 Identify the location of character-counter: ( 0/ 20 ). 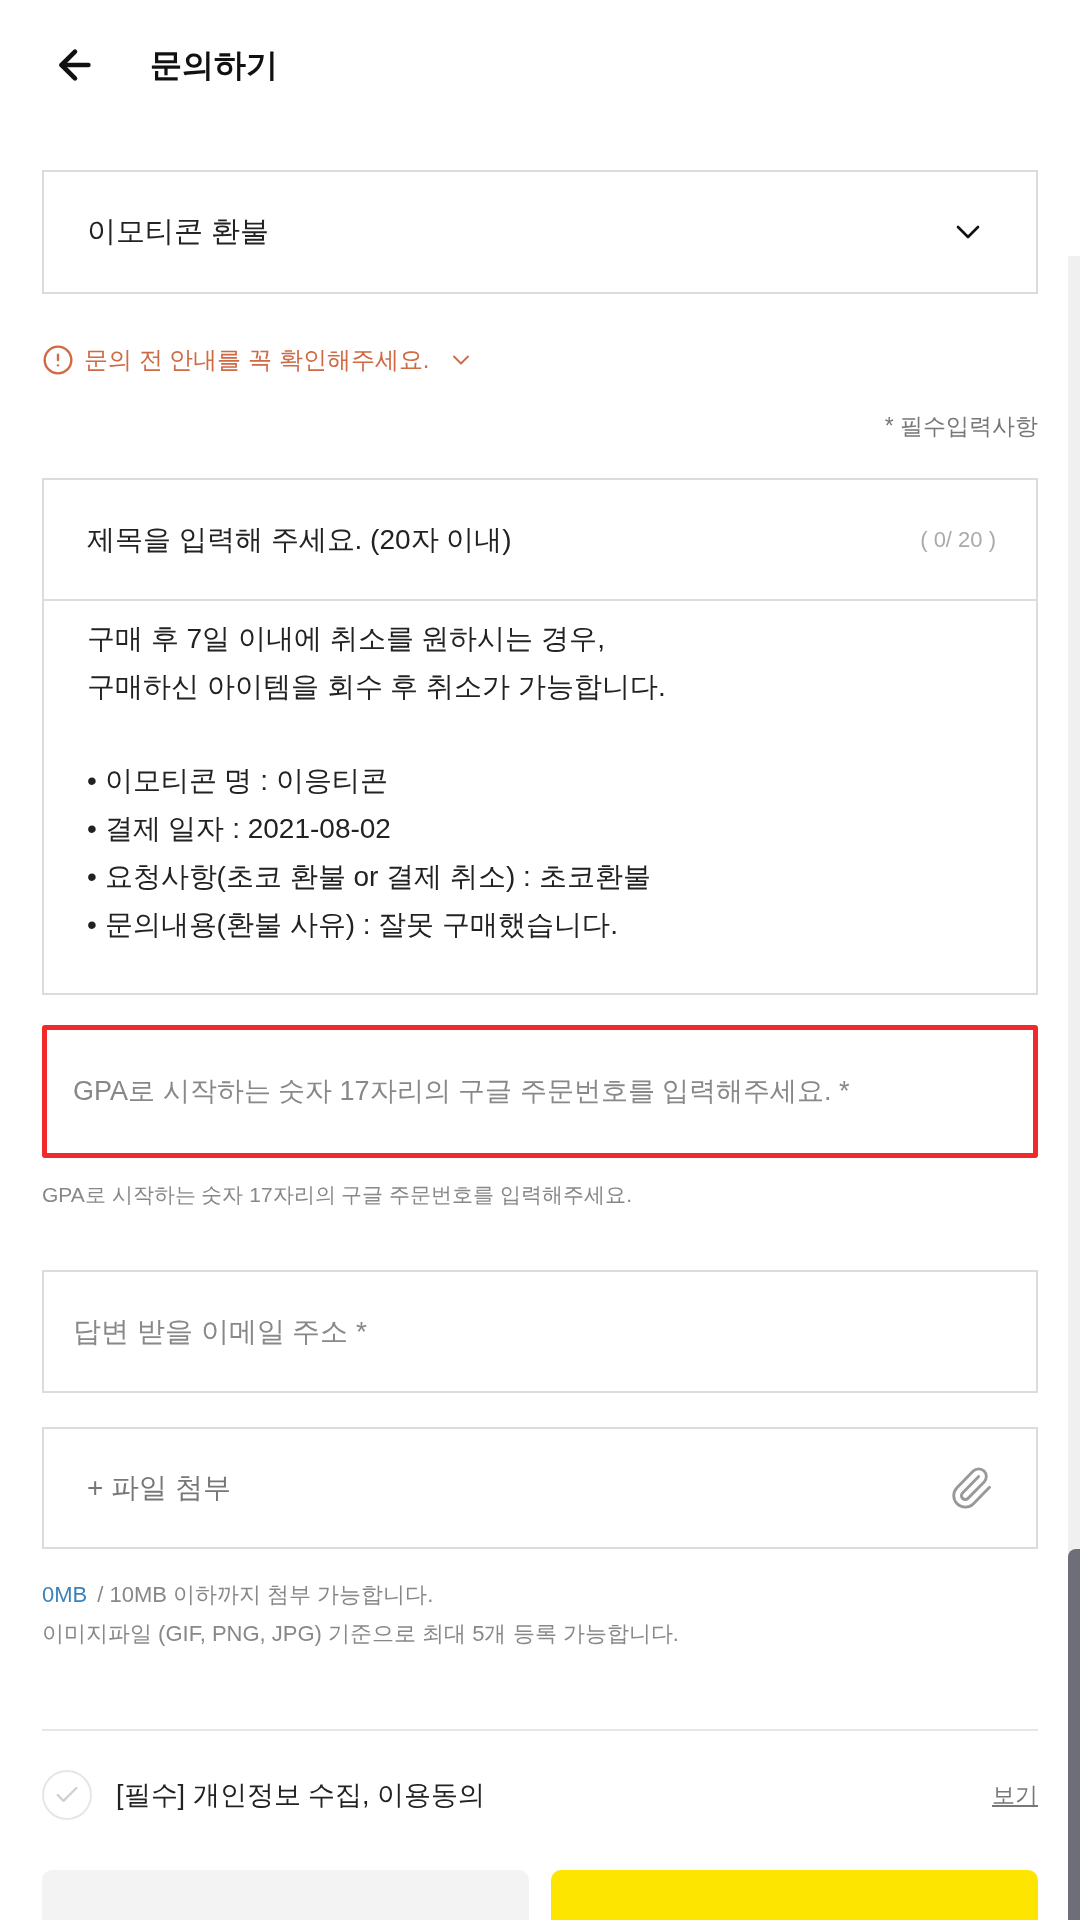
(958, 540).